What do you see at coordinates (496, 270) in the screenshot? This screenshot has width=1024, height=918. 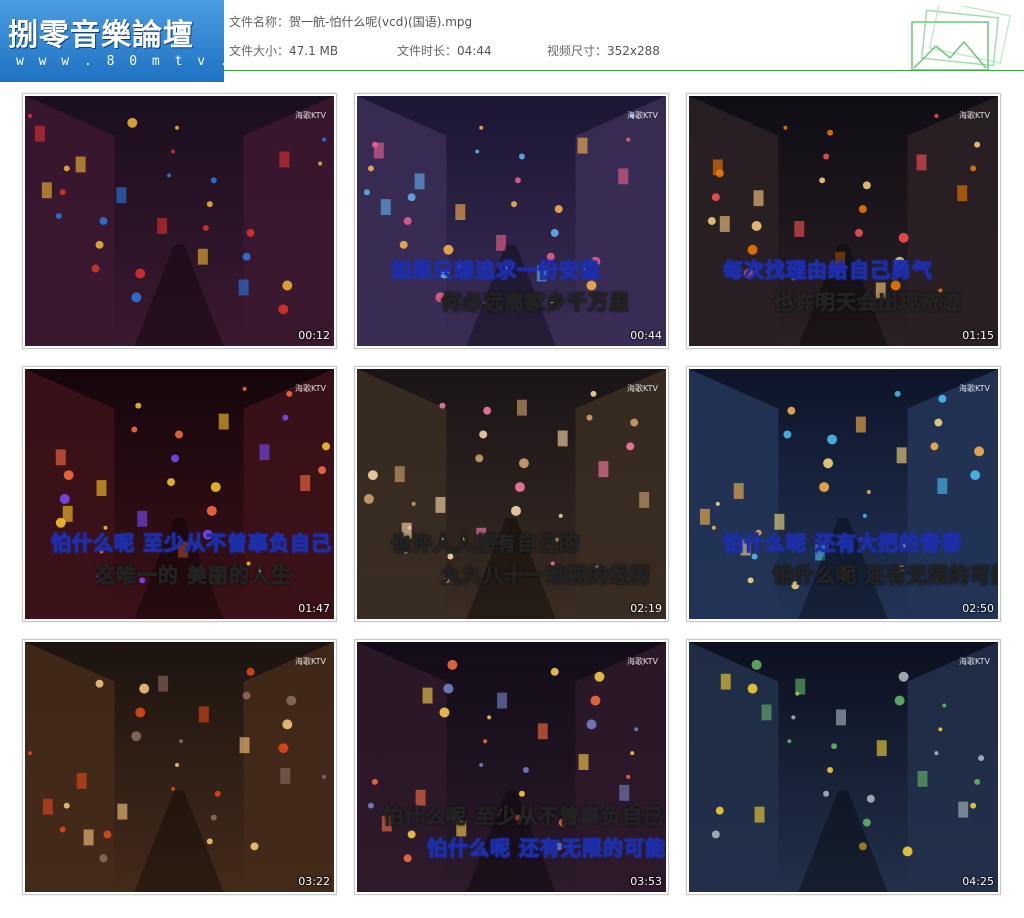 I see `lyric-line: 如果只想追求一份安稳` at bounding box center [496, 270].